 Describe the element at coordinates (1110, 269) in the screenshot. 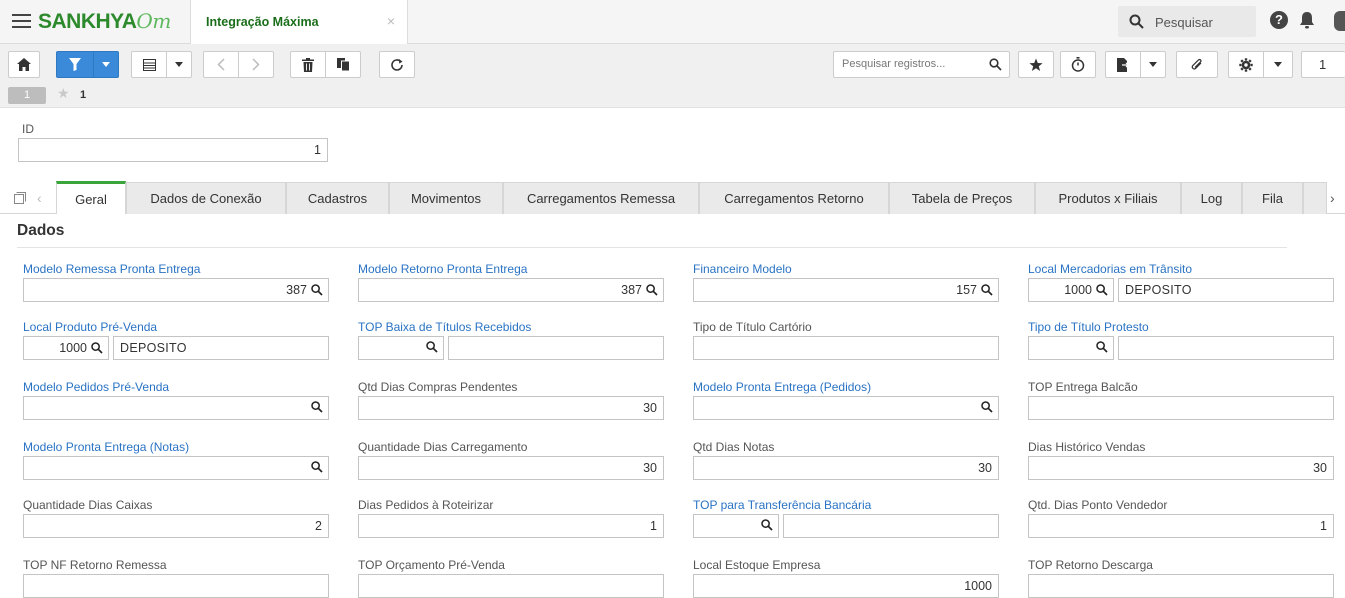

I see `local-mercadorias-em-transito-label: Local Mercadorias em Trânsito` at that location.